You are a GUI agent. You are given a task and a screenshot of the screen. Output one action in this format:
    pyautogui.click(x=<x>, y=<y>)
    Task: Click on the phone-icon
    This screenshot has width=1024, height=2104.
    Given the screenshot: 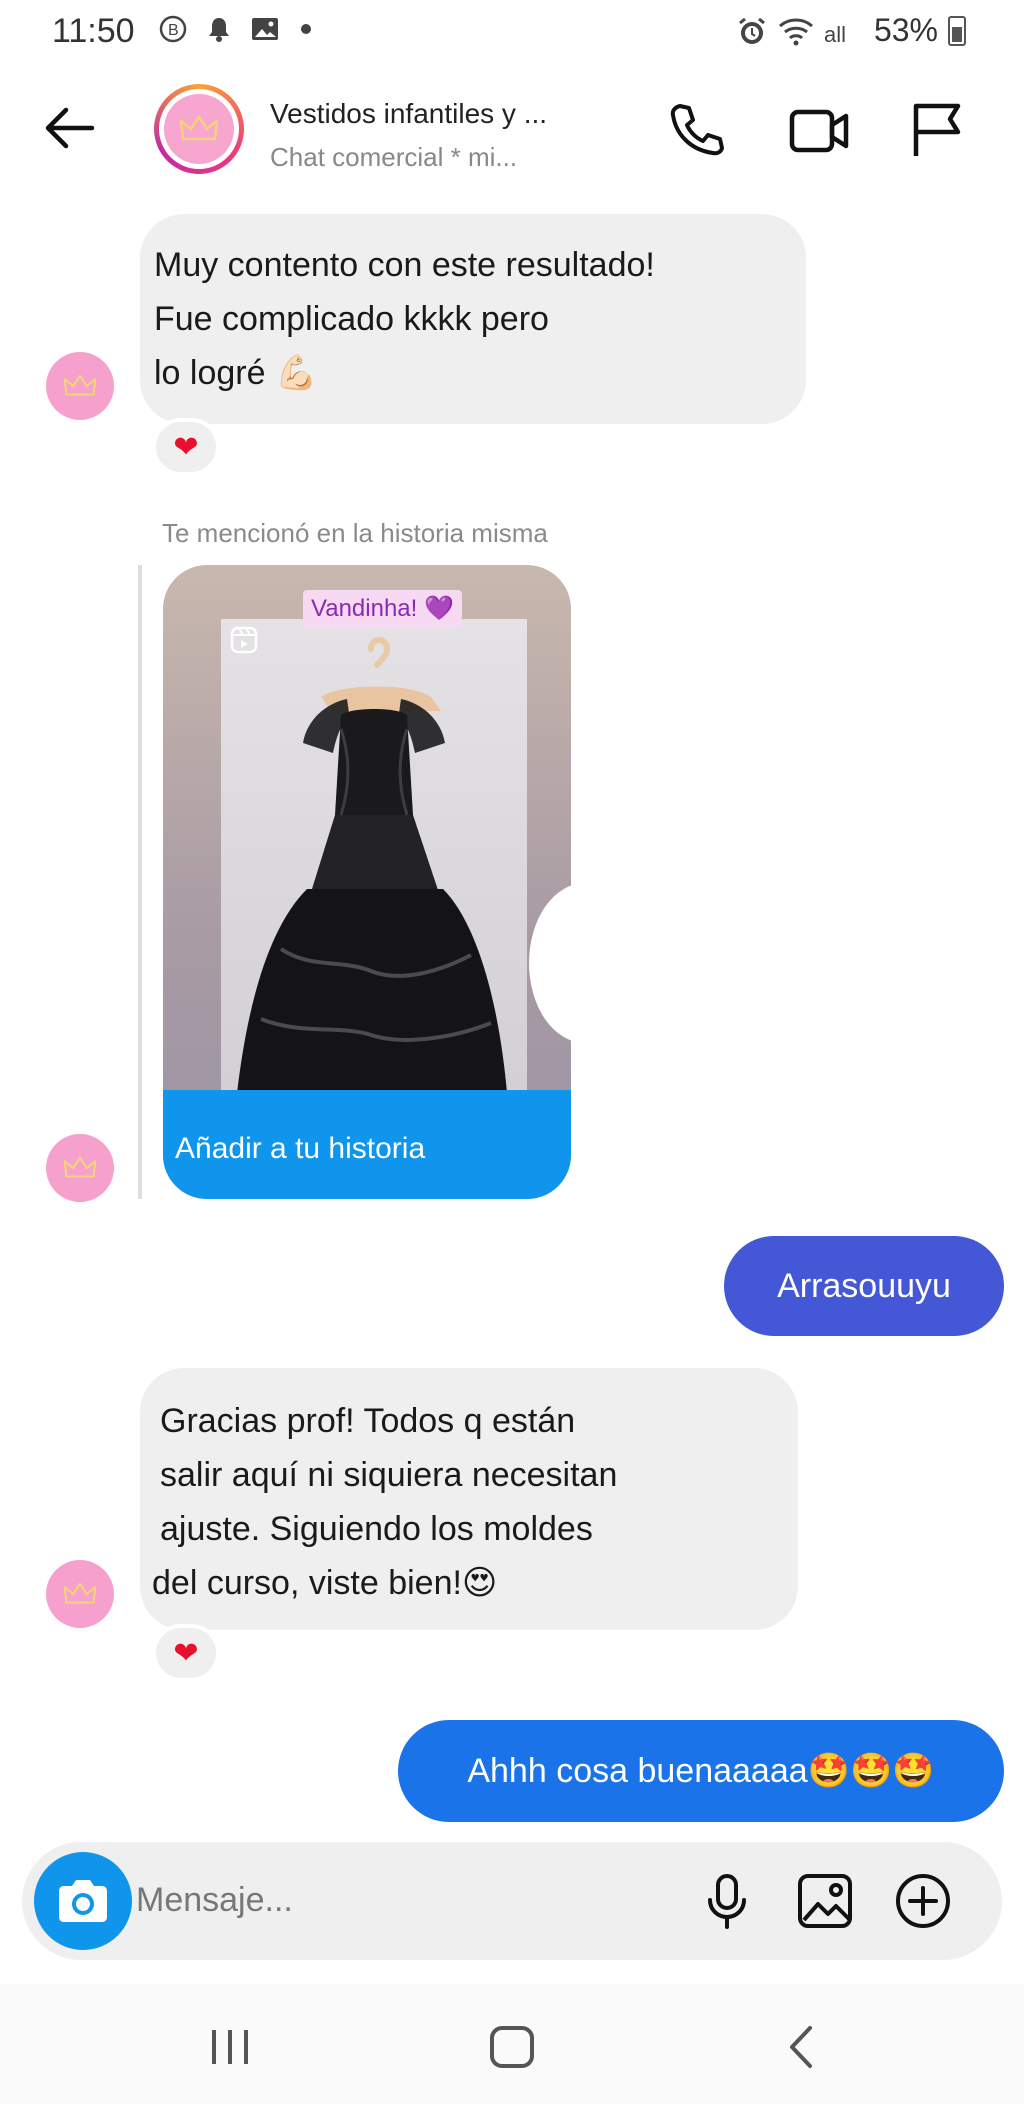 What is the action you would take?
    pyautogui.click(x=696, y=130)
    